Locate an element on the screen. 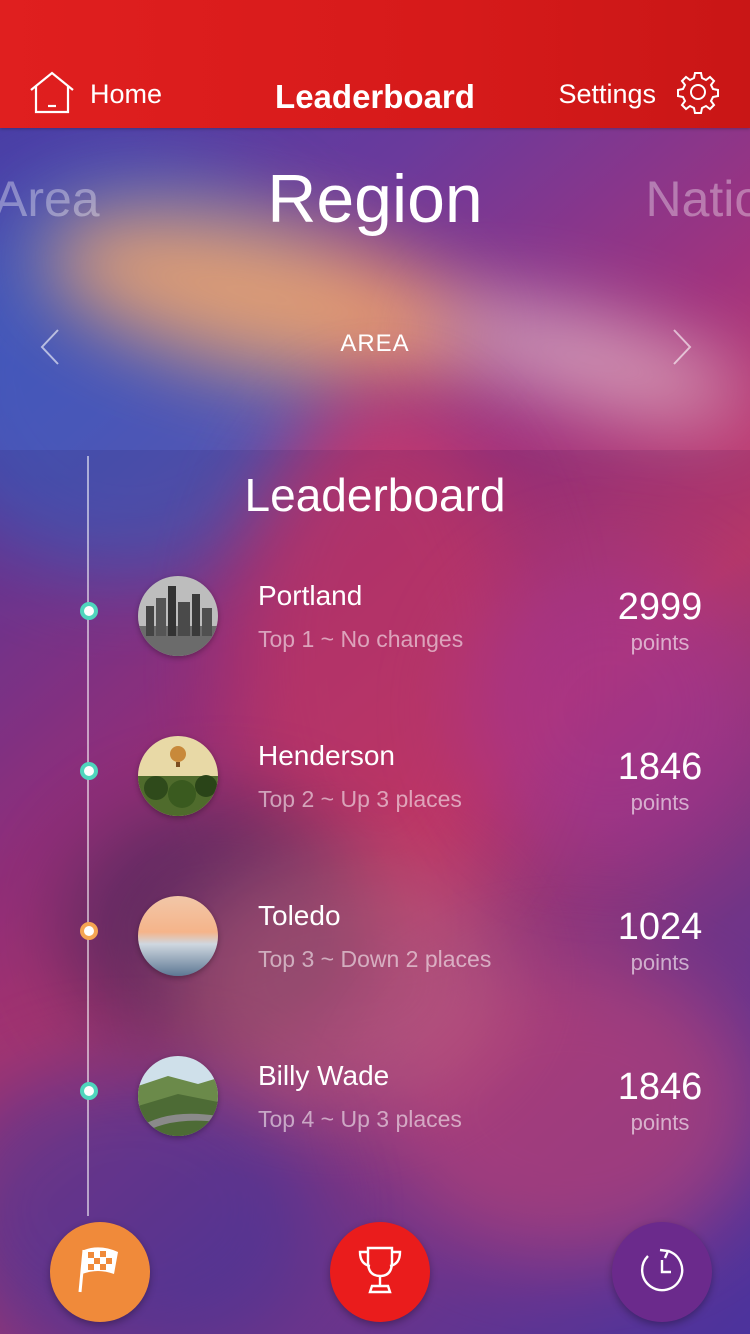  history-button is located at coordinates (662, 1272).